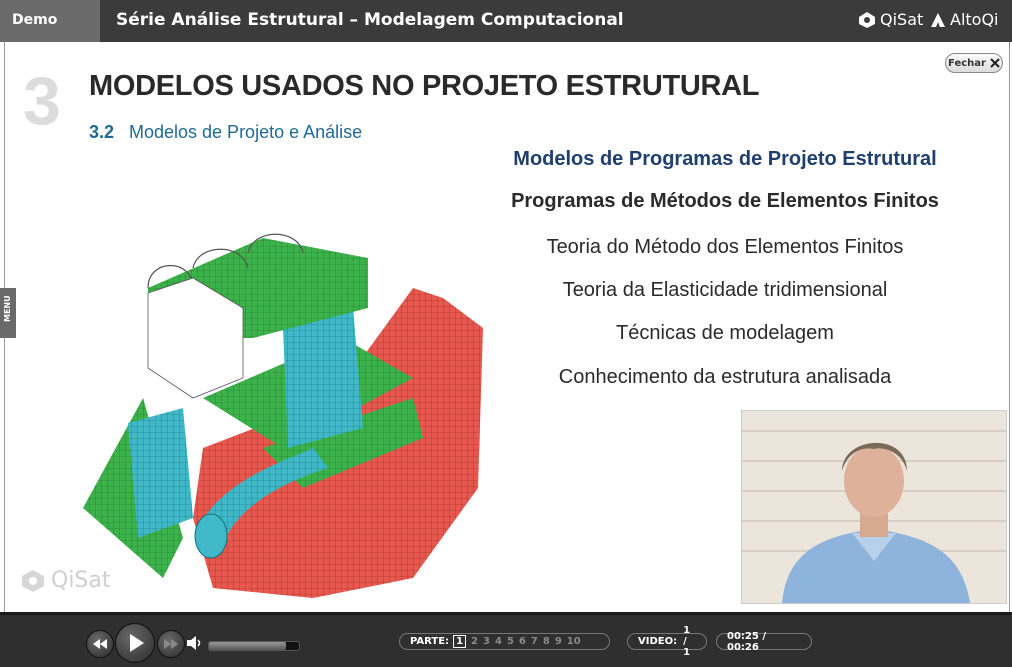 The image size is (1012, 667). What do you see at coordinates (102, 132) in the screenshot?
I see `section-number: 3.2` at bounding box center [102, 132].